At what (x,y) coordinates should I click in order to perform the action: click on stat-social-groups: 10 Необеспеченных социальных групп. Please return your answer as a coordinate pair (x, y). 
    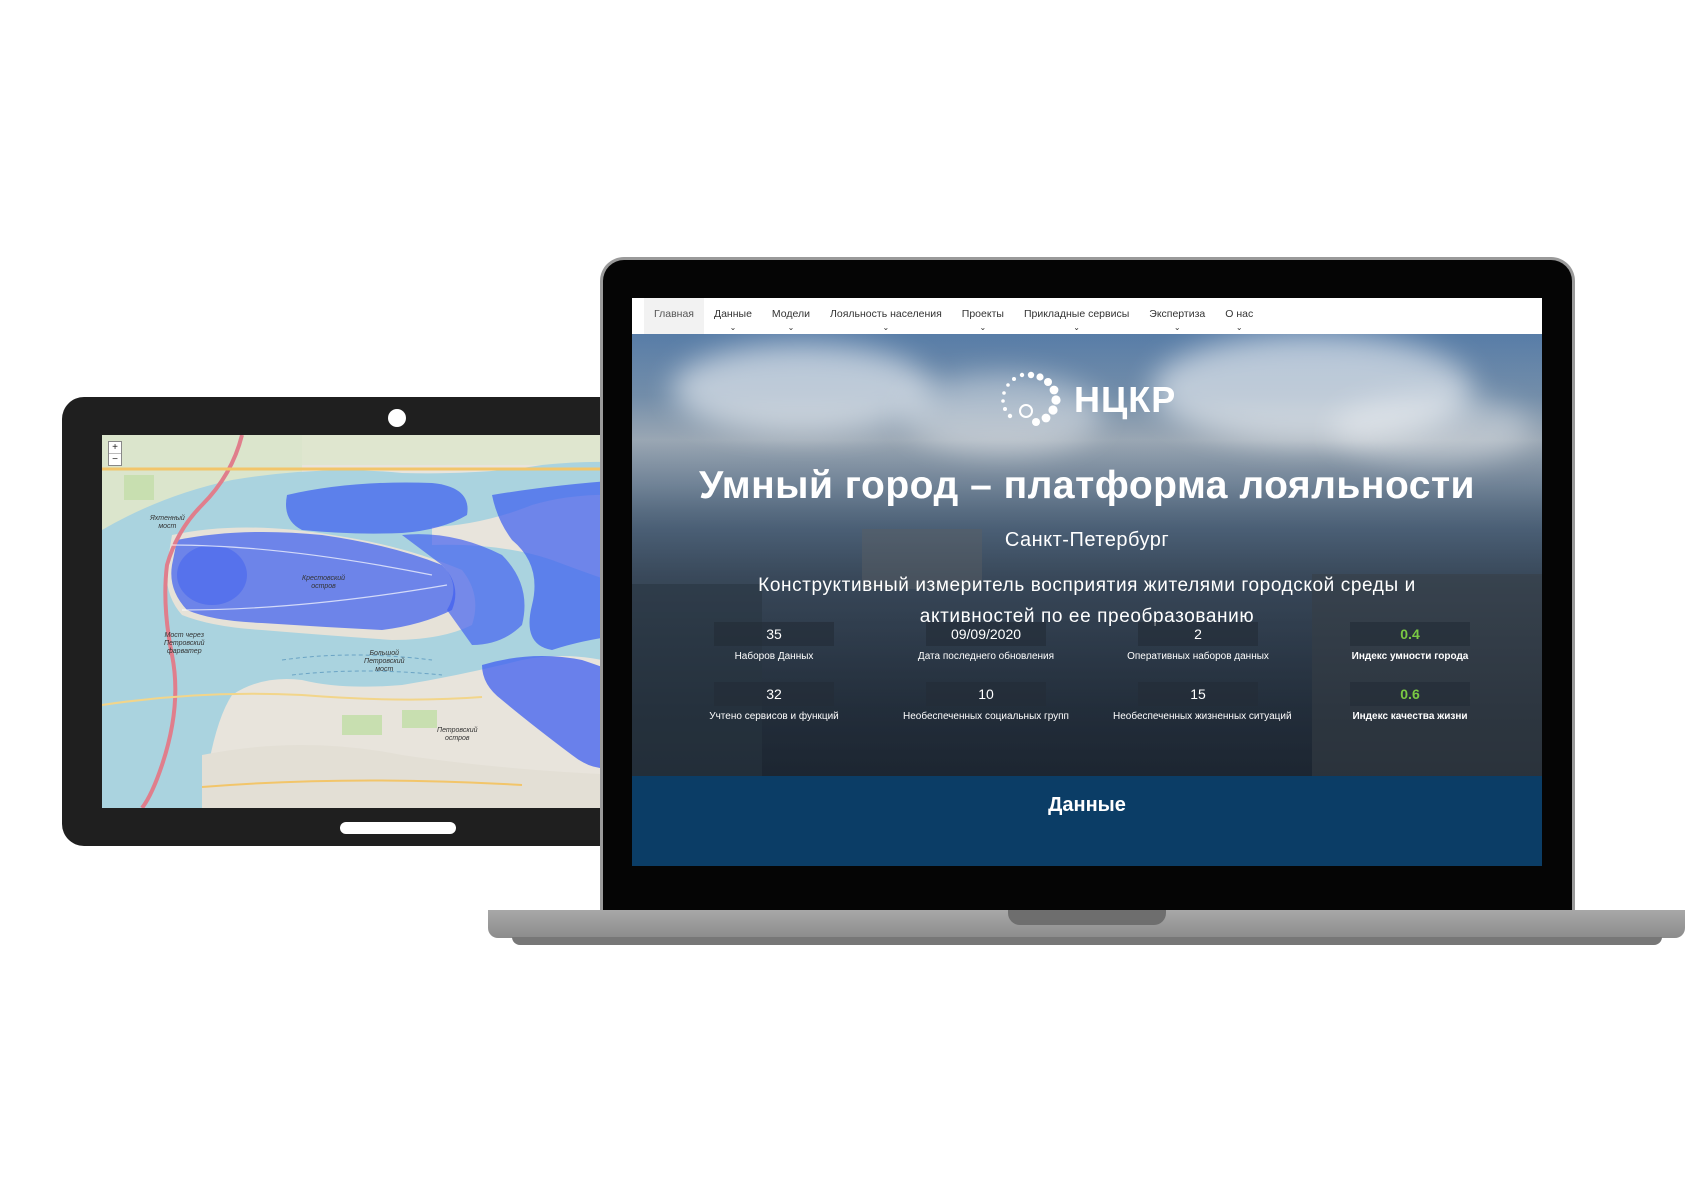
    Looking at the image, I should click on (986, 702).